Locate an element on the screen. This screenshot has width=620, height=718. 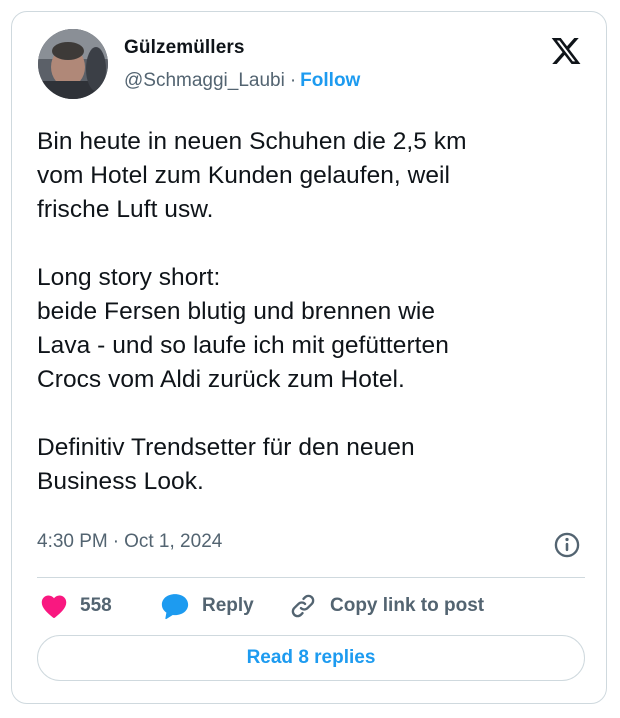
copy-link-label: Copy link to post is located at coordinates (407, 605).